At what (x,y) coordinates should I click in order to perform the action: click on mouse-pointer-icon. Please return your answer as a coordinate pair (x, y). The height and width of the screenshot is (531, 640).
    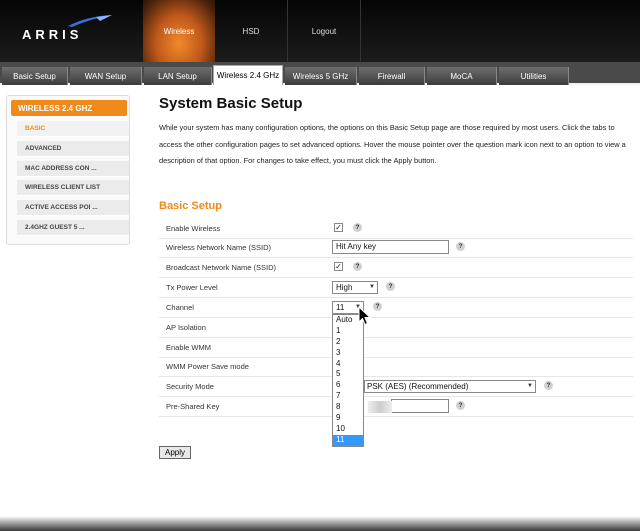
    Looking at the image, I should click on (365, 316).